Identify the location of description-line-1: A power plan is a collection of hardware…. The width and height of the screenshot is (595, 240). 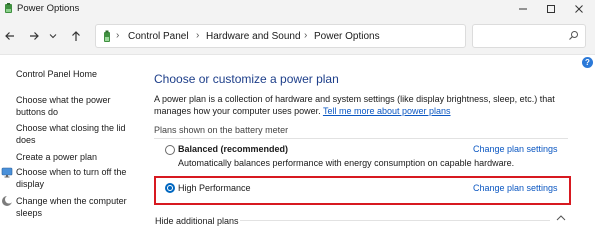
(354, 99).